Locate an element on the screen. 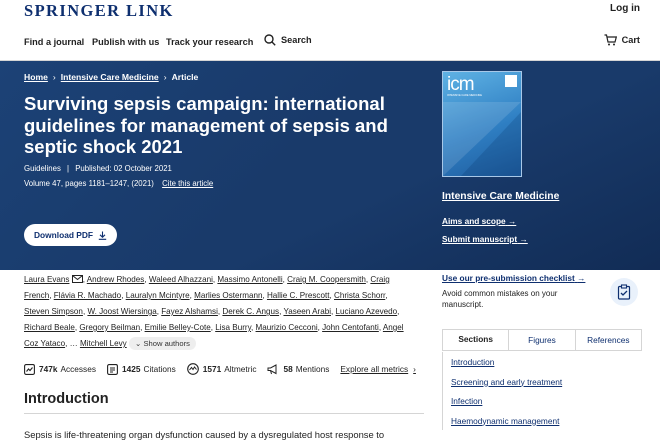 This screenshot has height=440, width=660. author-link: Hallie C. Prescott is located at coordinates (298, 295).